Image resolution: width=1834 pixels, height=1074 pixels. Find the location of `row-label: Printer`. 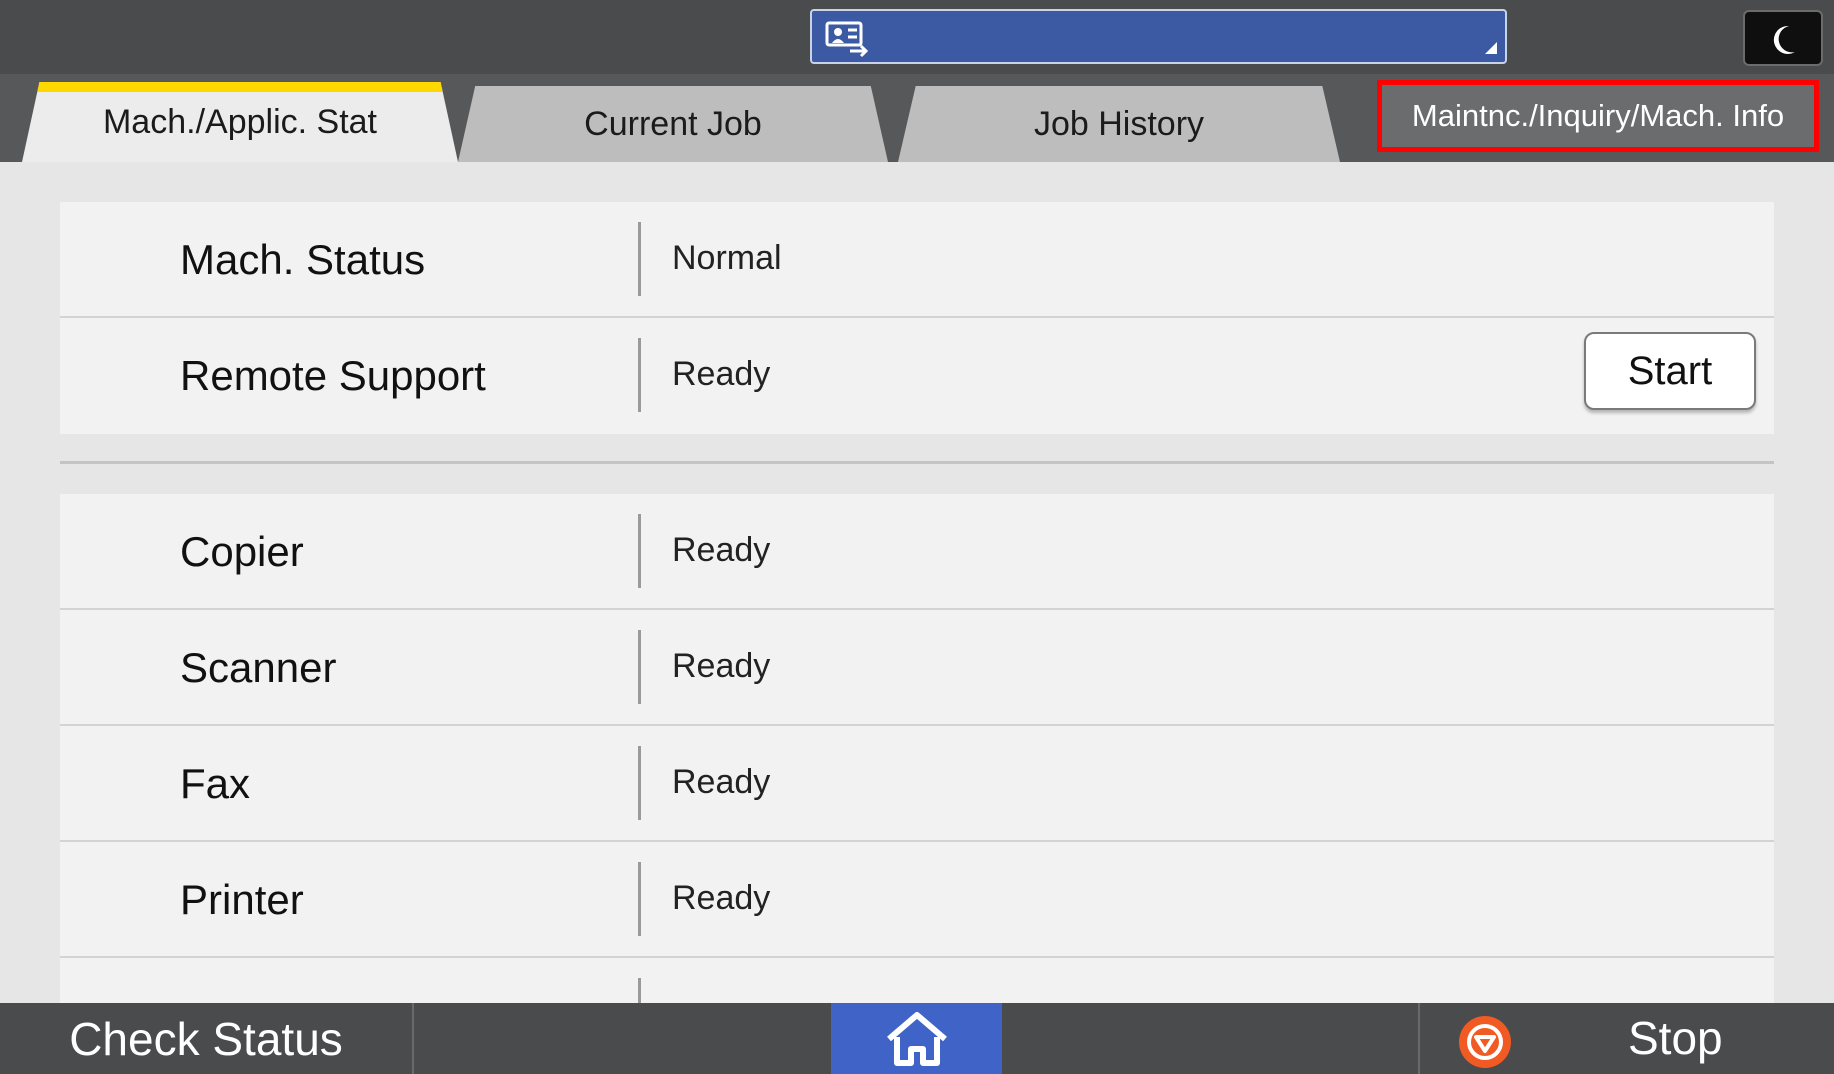

row-label: Printer is located at coordinates (242, 899).